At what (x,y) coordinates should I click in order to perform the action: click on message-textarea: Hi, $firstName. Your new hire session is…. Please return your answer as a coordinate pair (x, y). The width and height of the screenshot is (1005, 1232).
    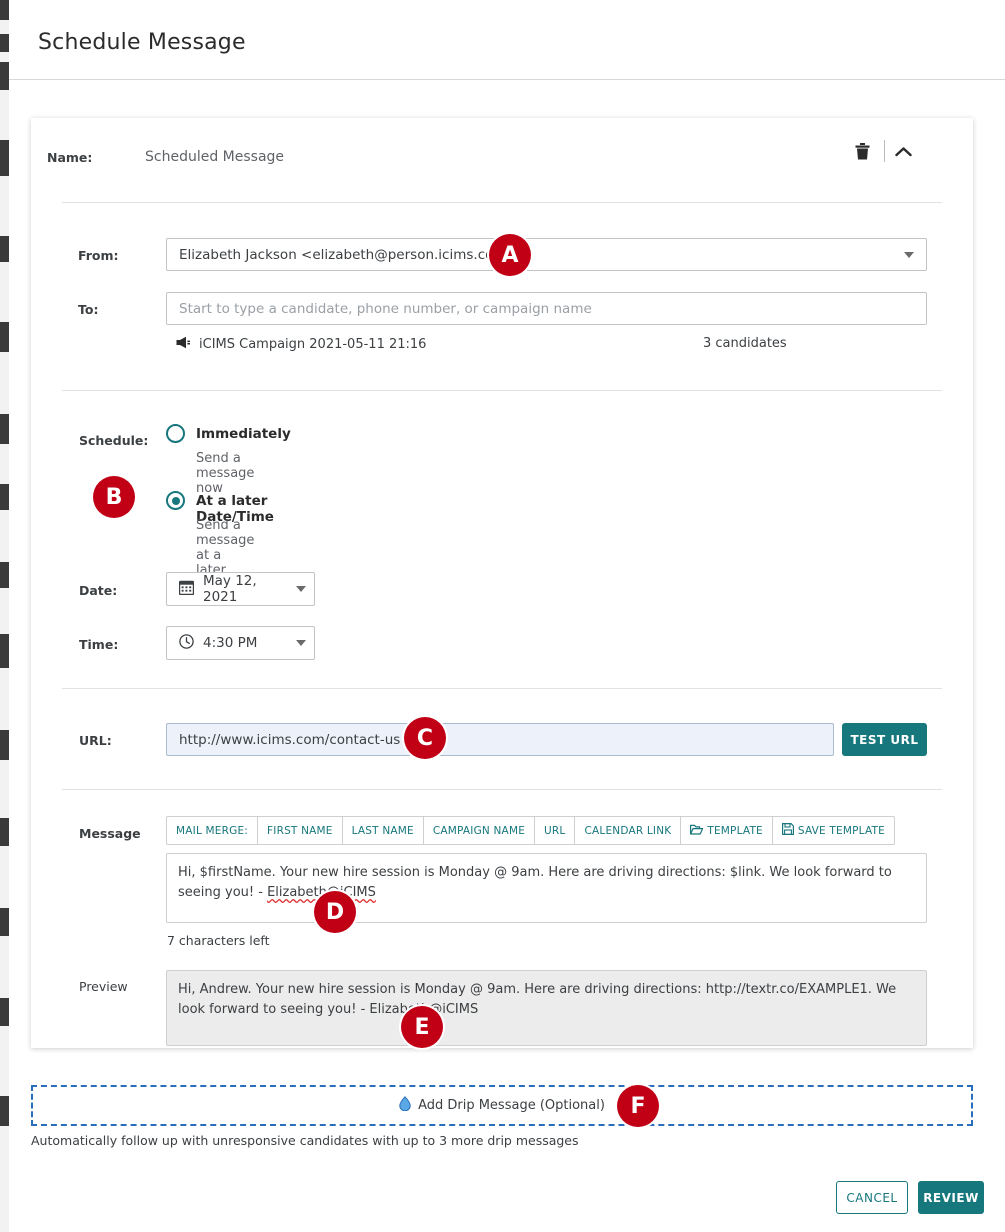
    Looking at the image, I should click on (546, 888).